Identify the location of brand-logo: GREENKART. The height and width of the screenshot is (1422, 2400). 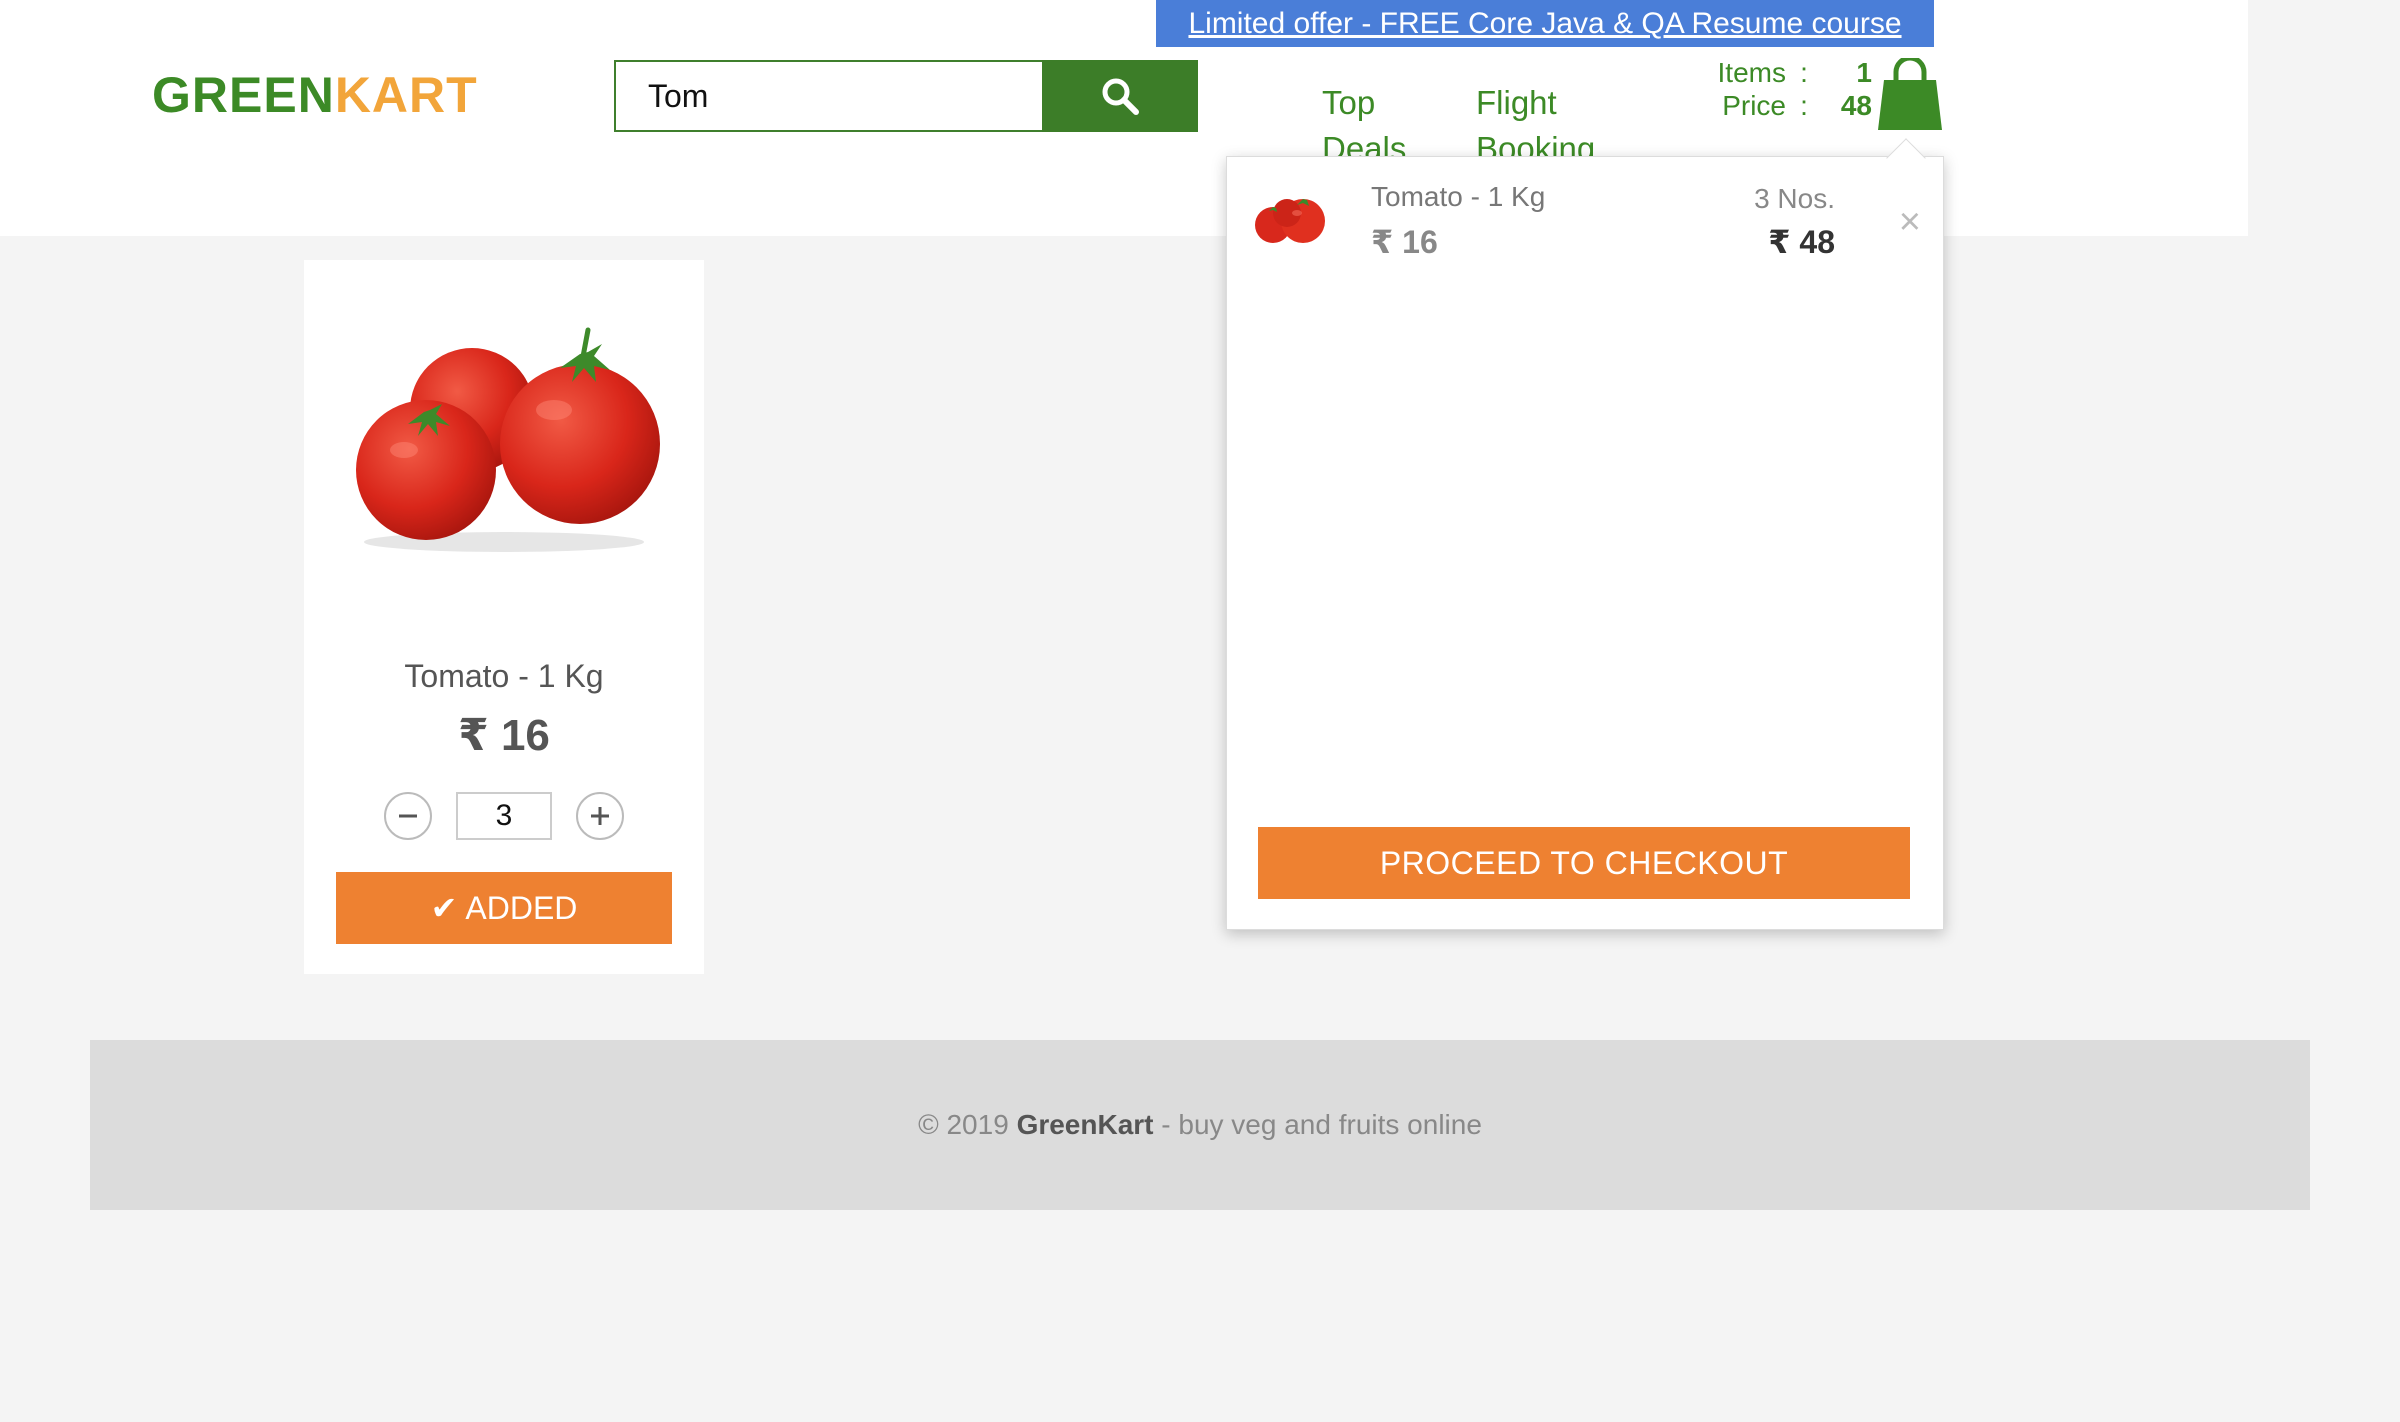
(315, 95).